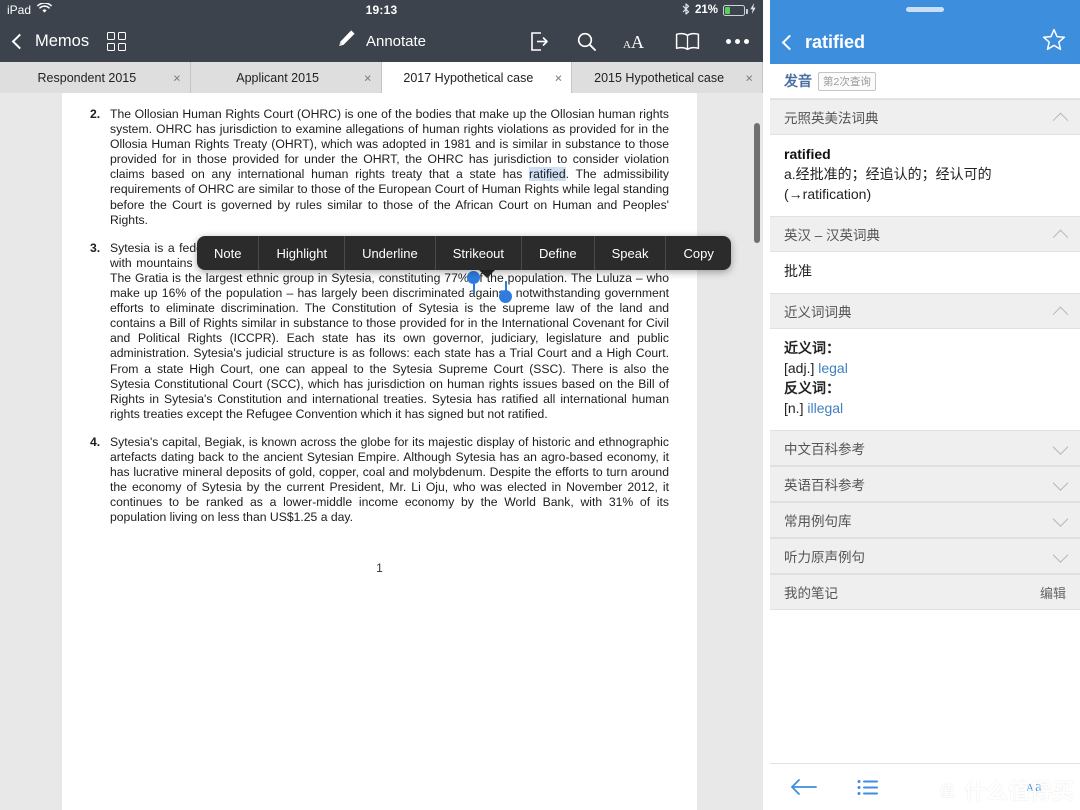 The height and width of the screenshot is (810, 1080). I want to click on list-icon, so click(868, 787).